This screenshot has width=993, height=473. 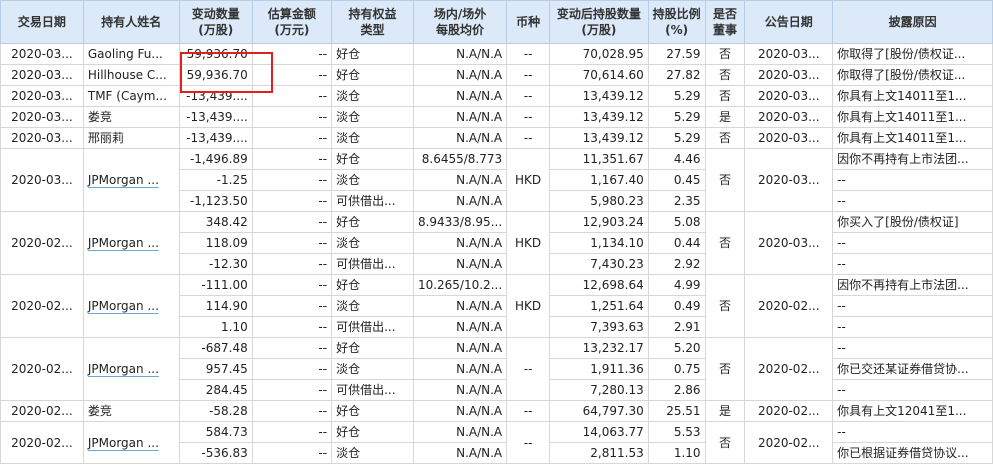 What do you see at coordinates (912, 222) in the screenshot?
I see `reason-cell: 你买入了[股份/债权证]` at bounding box center [912, 222].